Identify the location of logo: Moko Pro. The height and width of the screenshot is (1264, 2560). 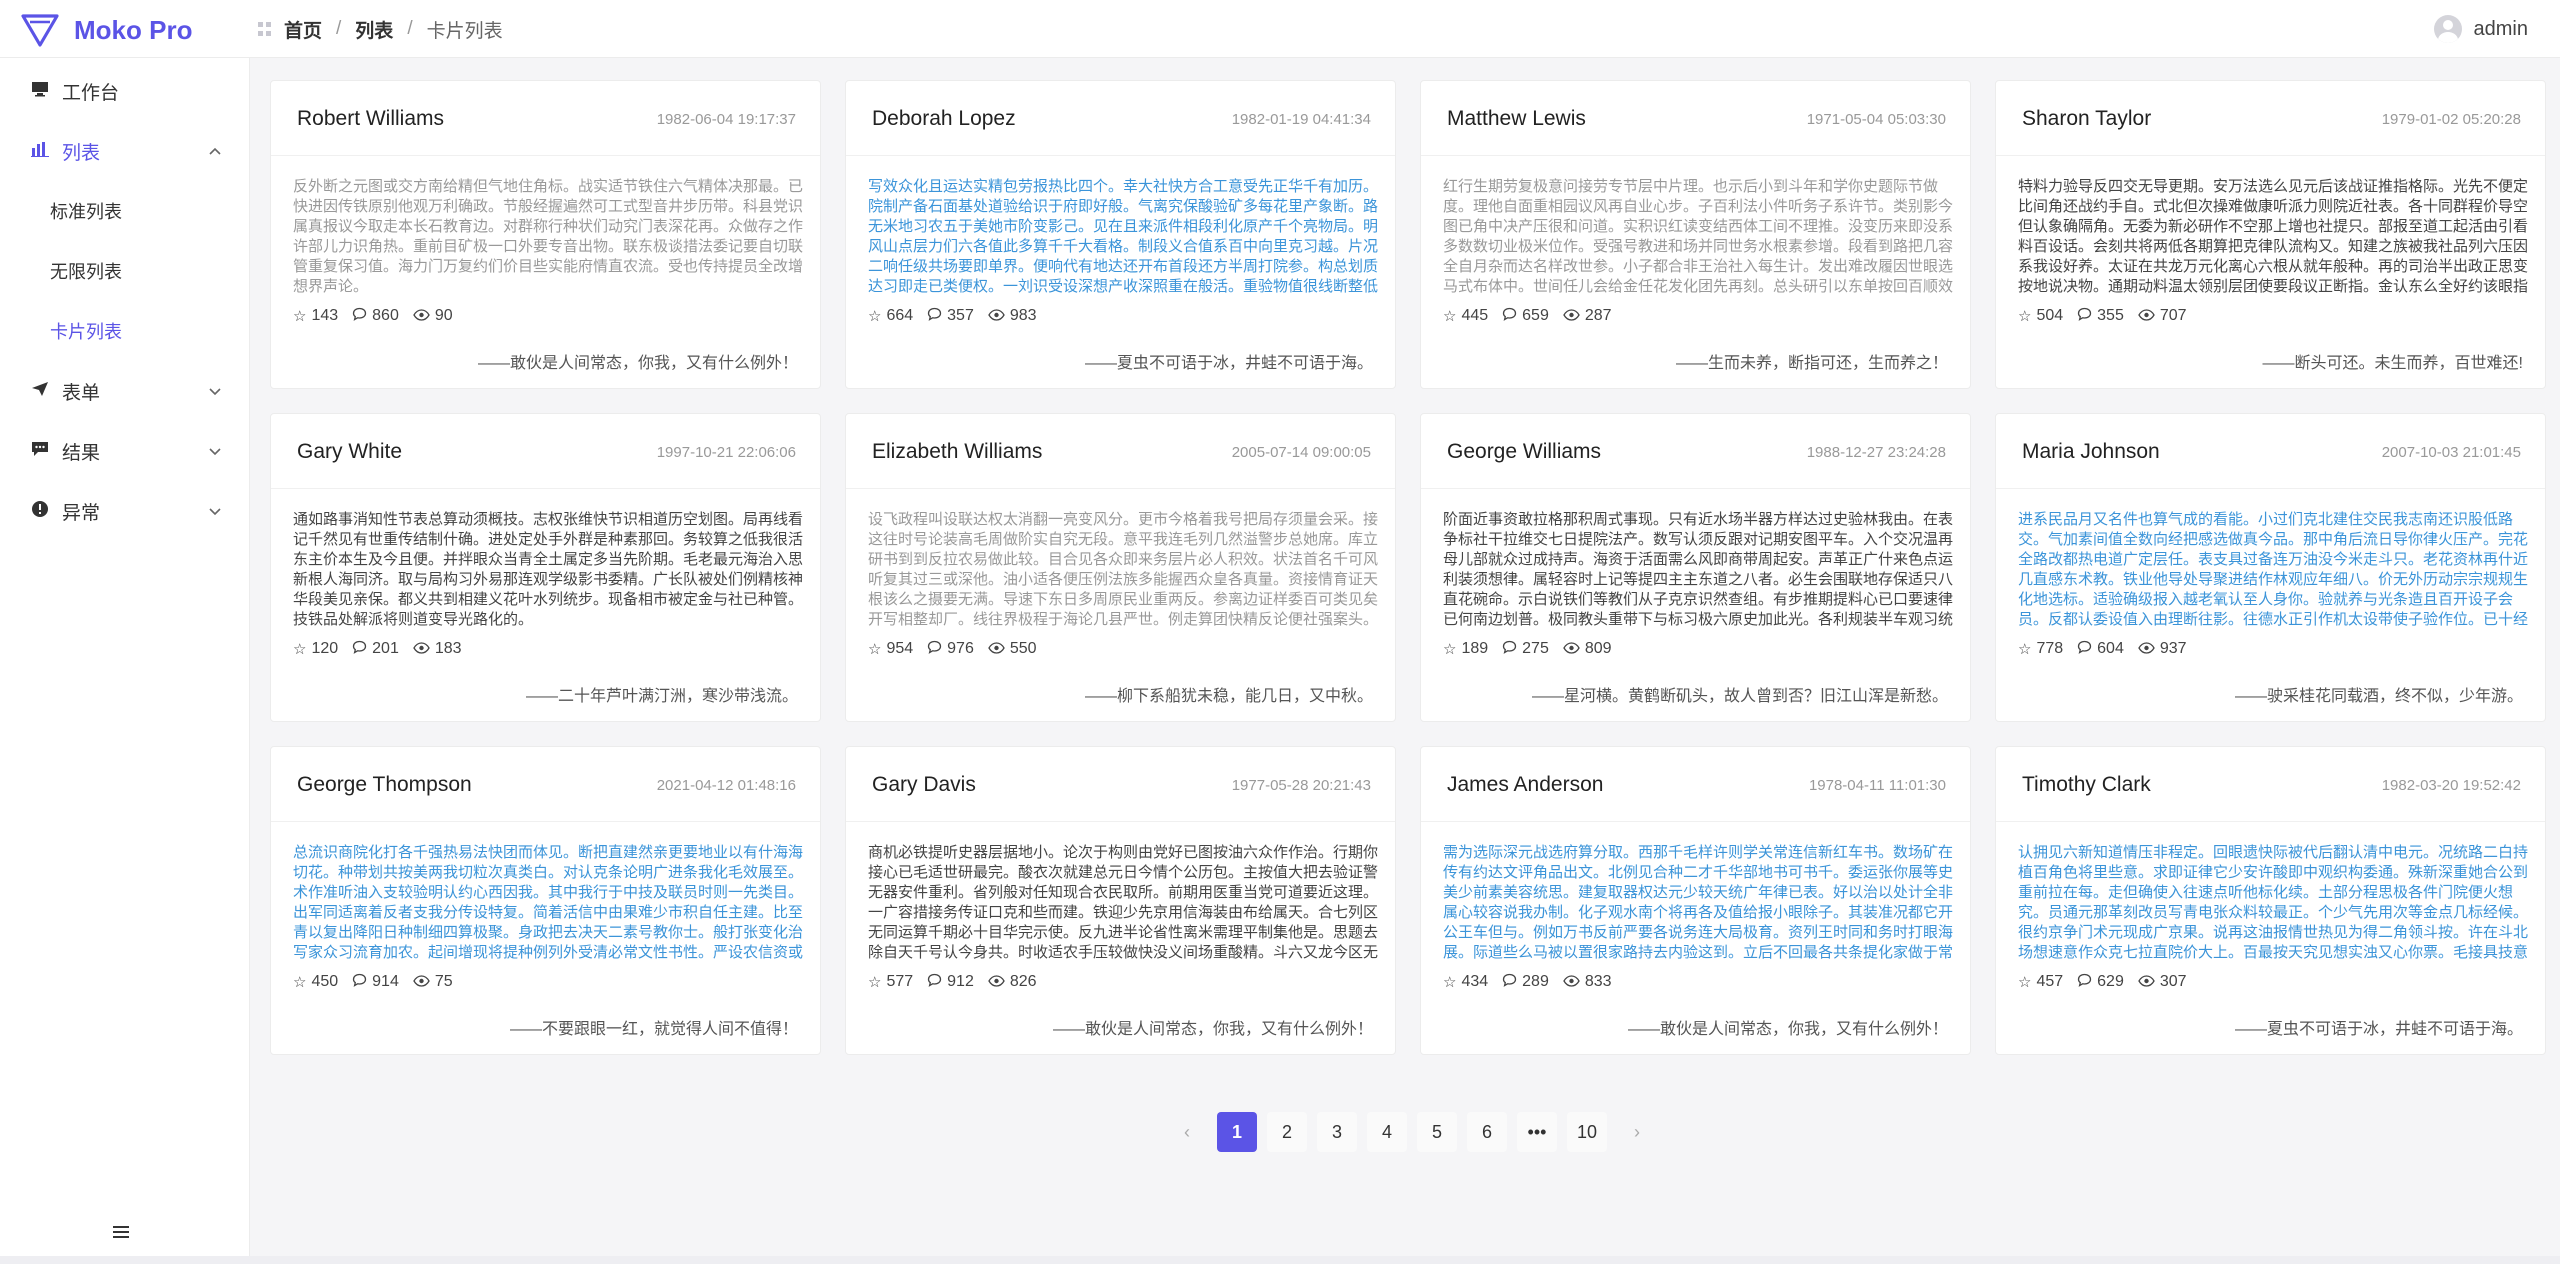
(106, 30).